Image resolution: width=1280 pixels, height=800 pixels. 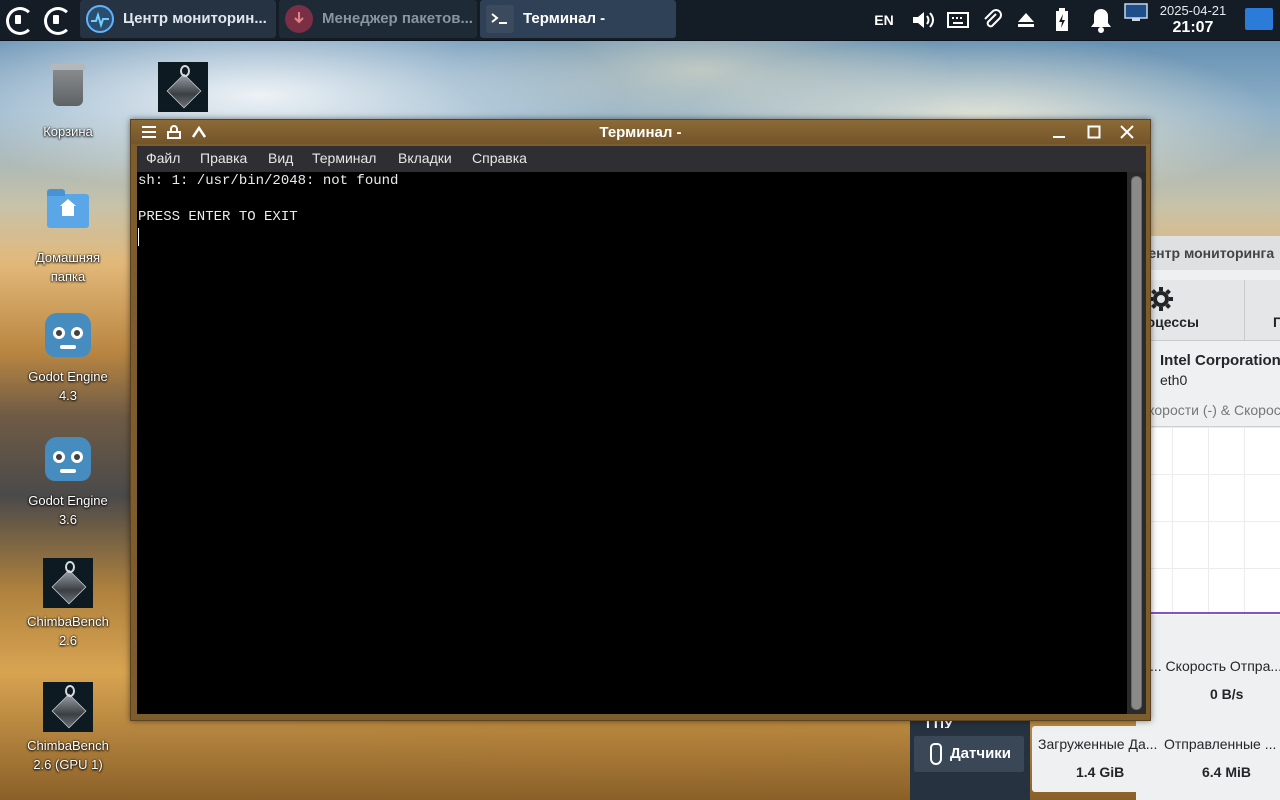 What do you see at coordinates (1100, 772) in the screenshot?
I see `downloaded-value: 1.4 GiB` at bounding box center [1100, 772].